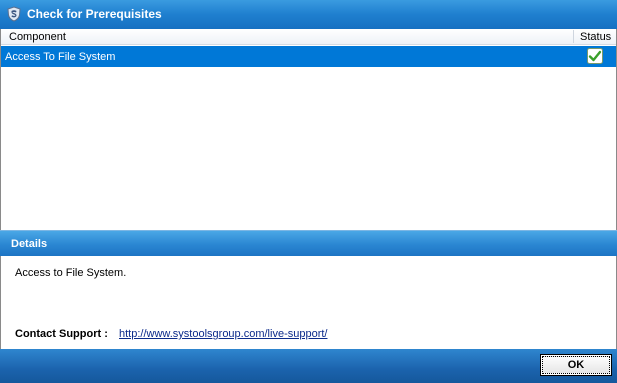 The height and width of the screenshot is (383, 617). I want to click on details-title: Details, so click(29, 244).